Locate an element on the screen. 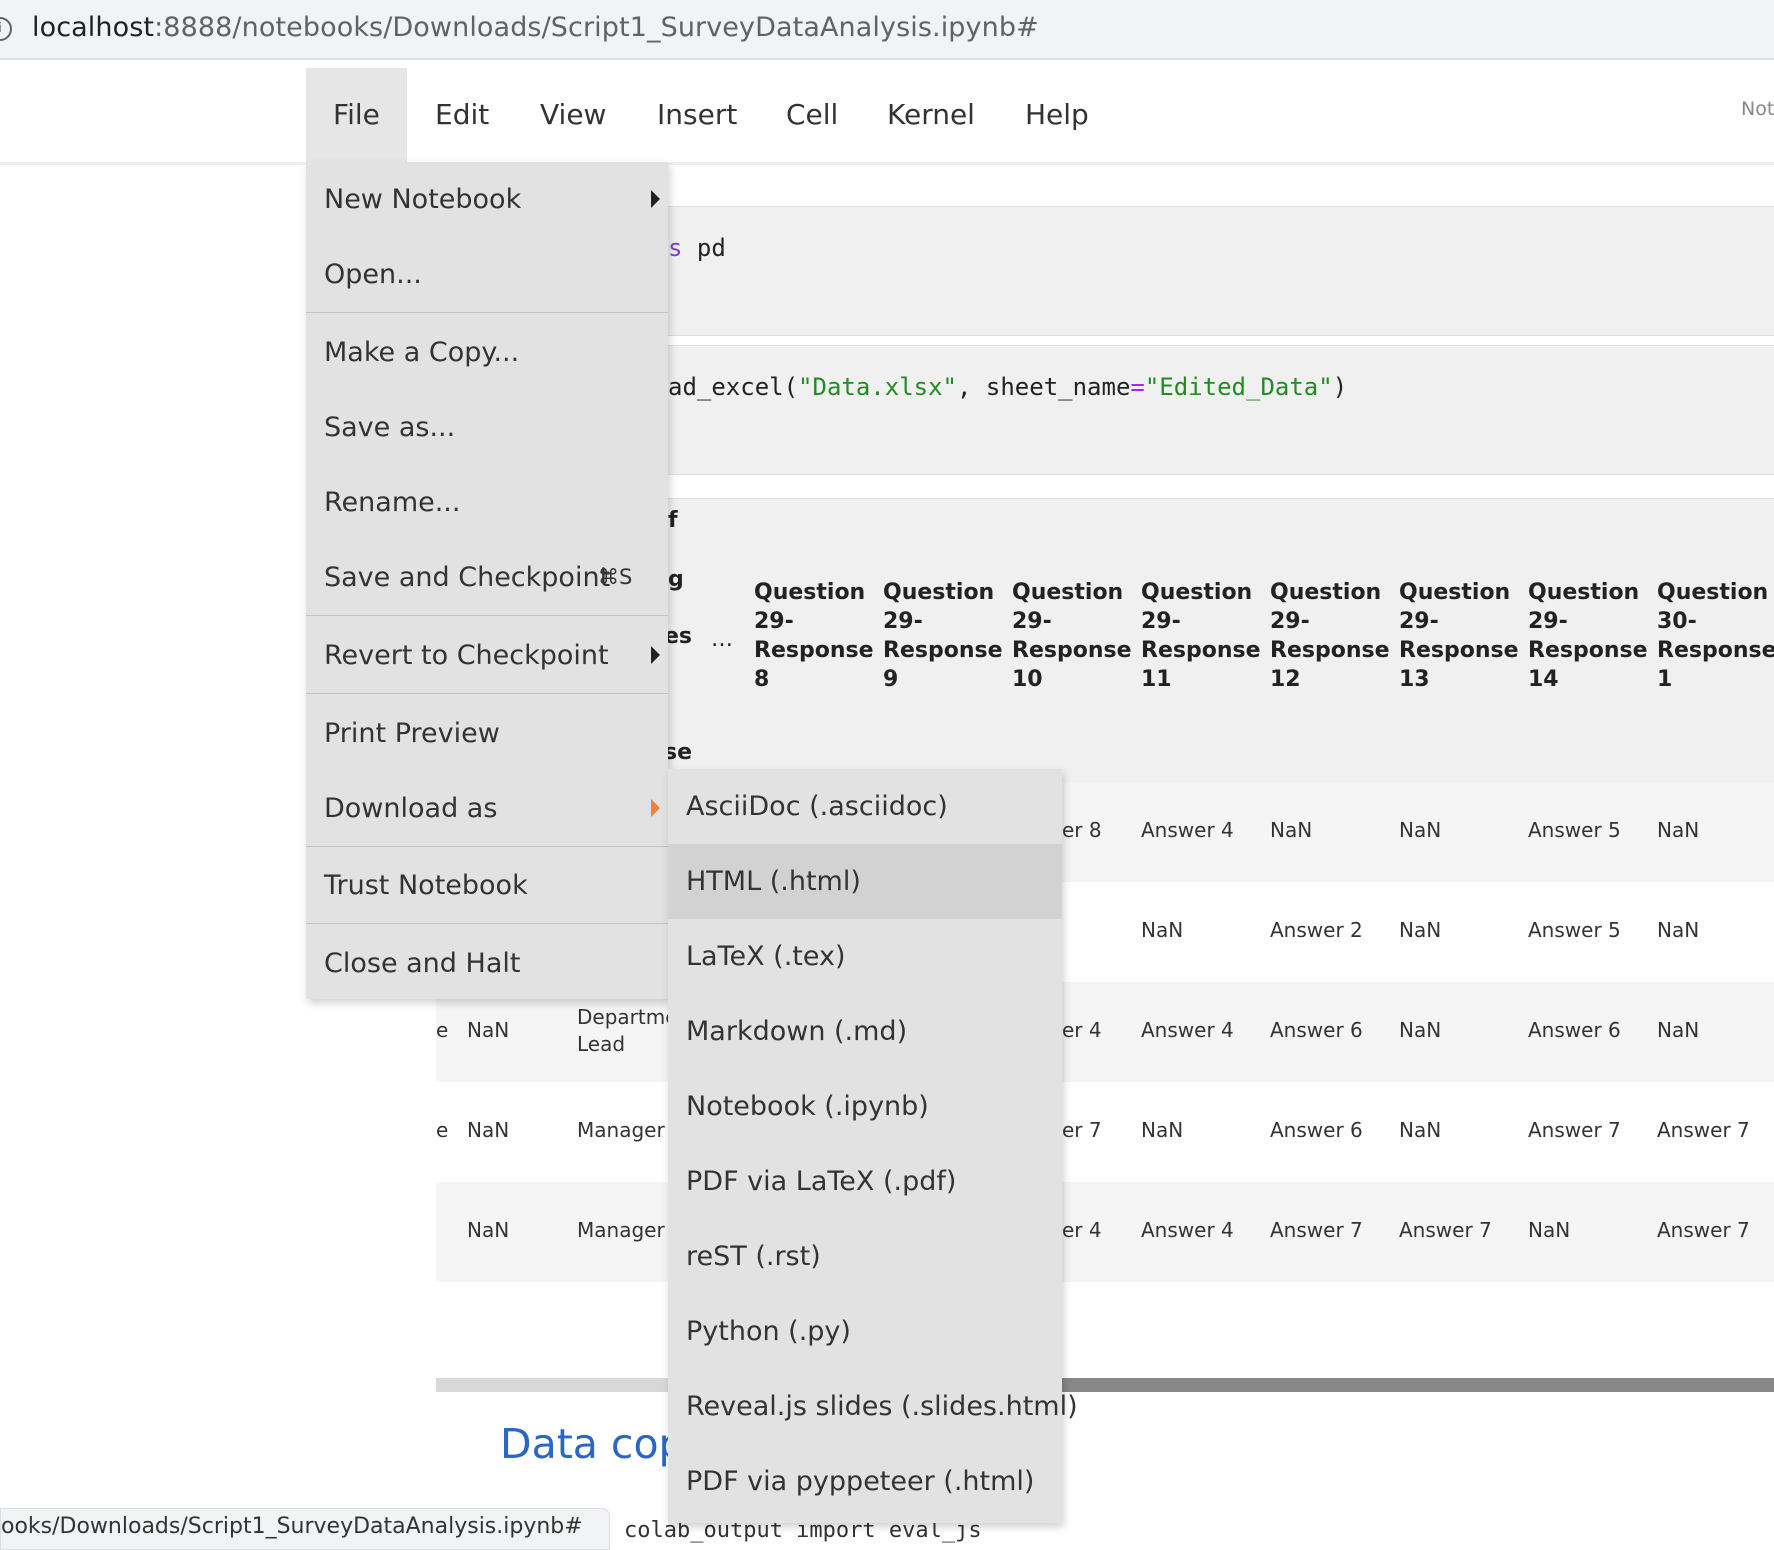 Image resolution: width=1774 pixels, height=1550 pixels. download-option-pdf-via-pyppeteer-html: PDF via pyppeteer (.html) is located at coordinates (865, 1481).